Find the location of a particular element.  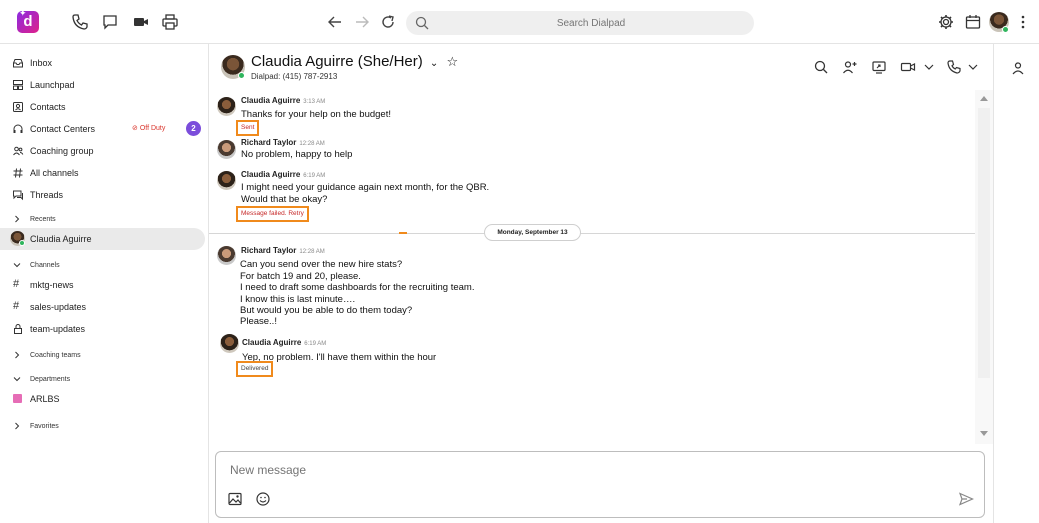

image-attach-icon is located at coordinates (235, 499).